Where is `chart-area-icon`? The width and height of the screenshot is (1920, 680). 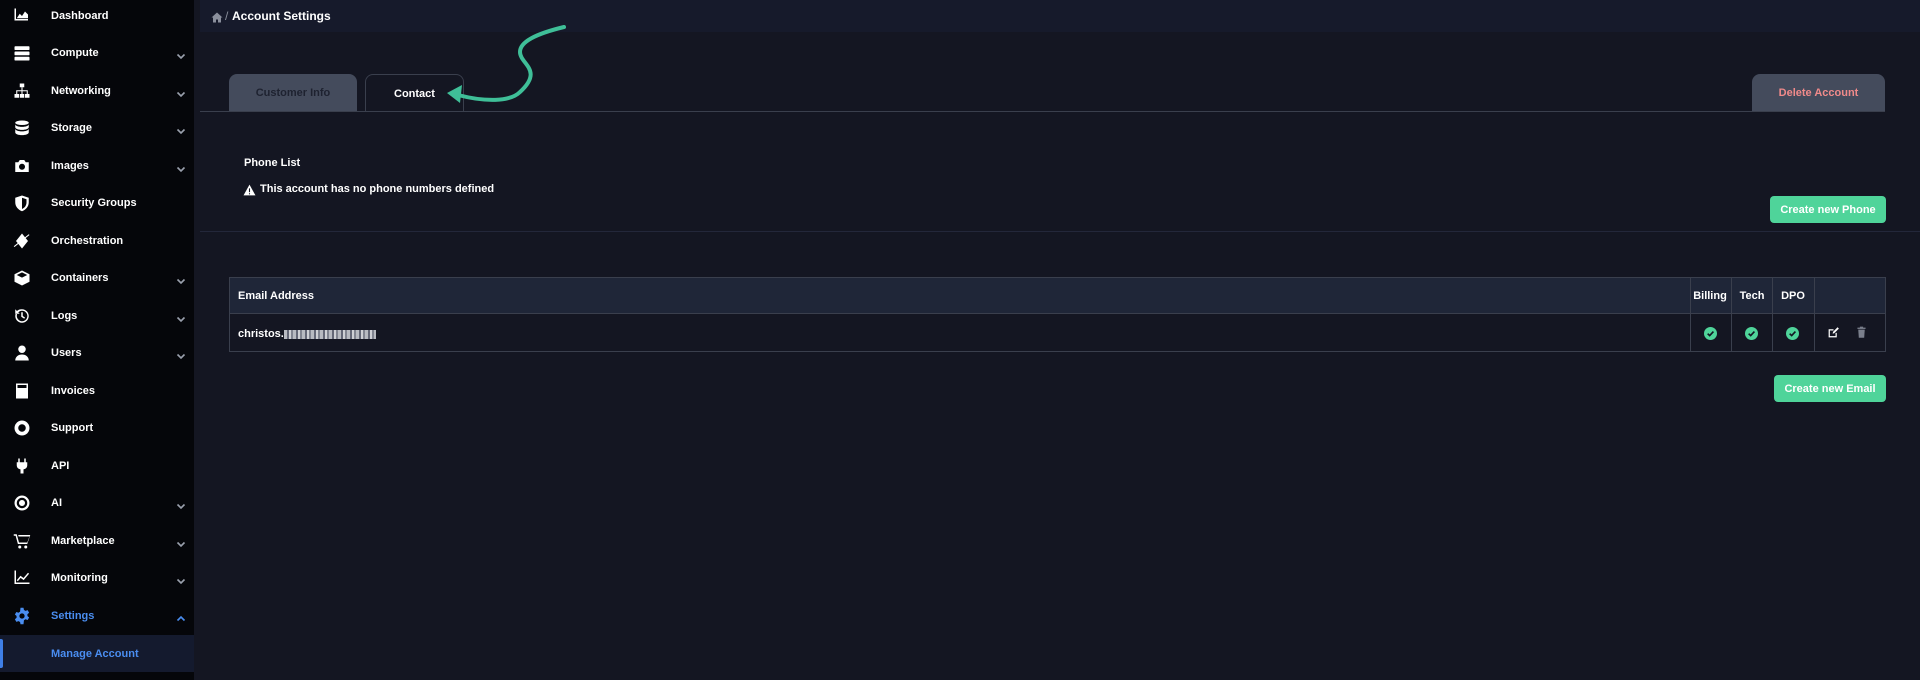 chart-area-icon is located at coordinates (22, 16).